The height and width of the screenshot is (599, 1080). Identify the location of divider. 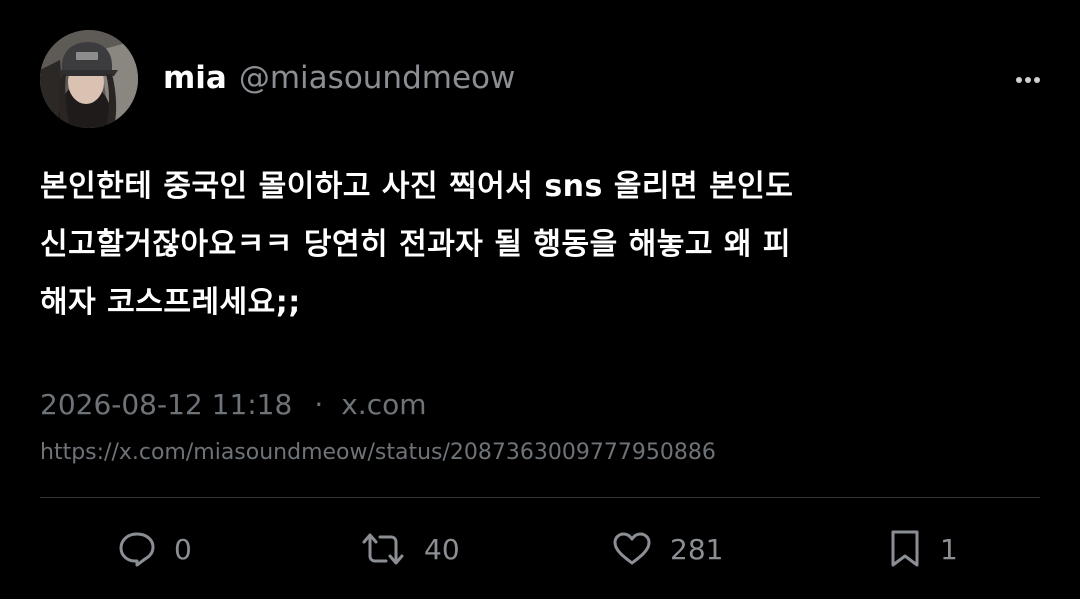
(540, 497).